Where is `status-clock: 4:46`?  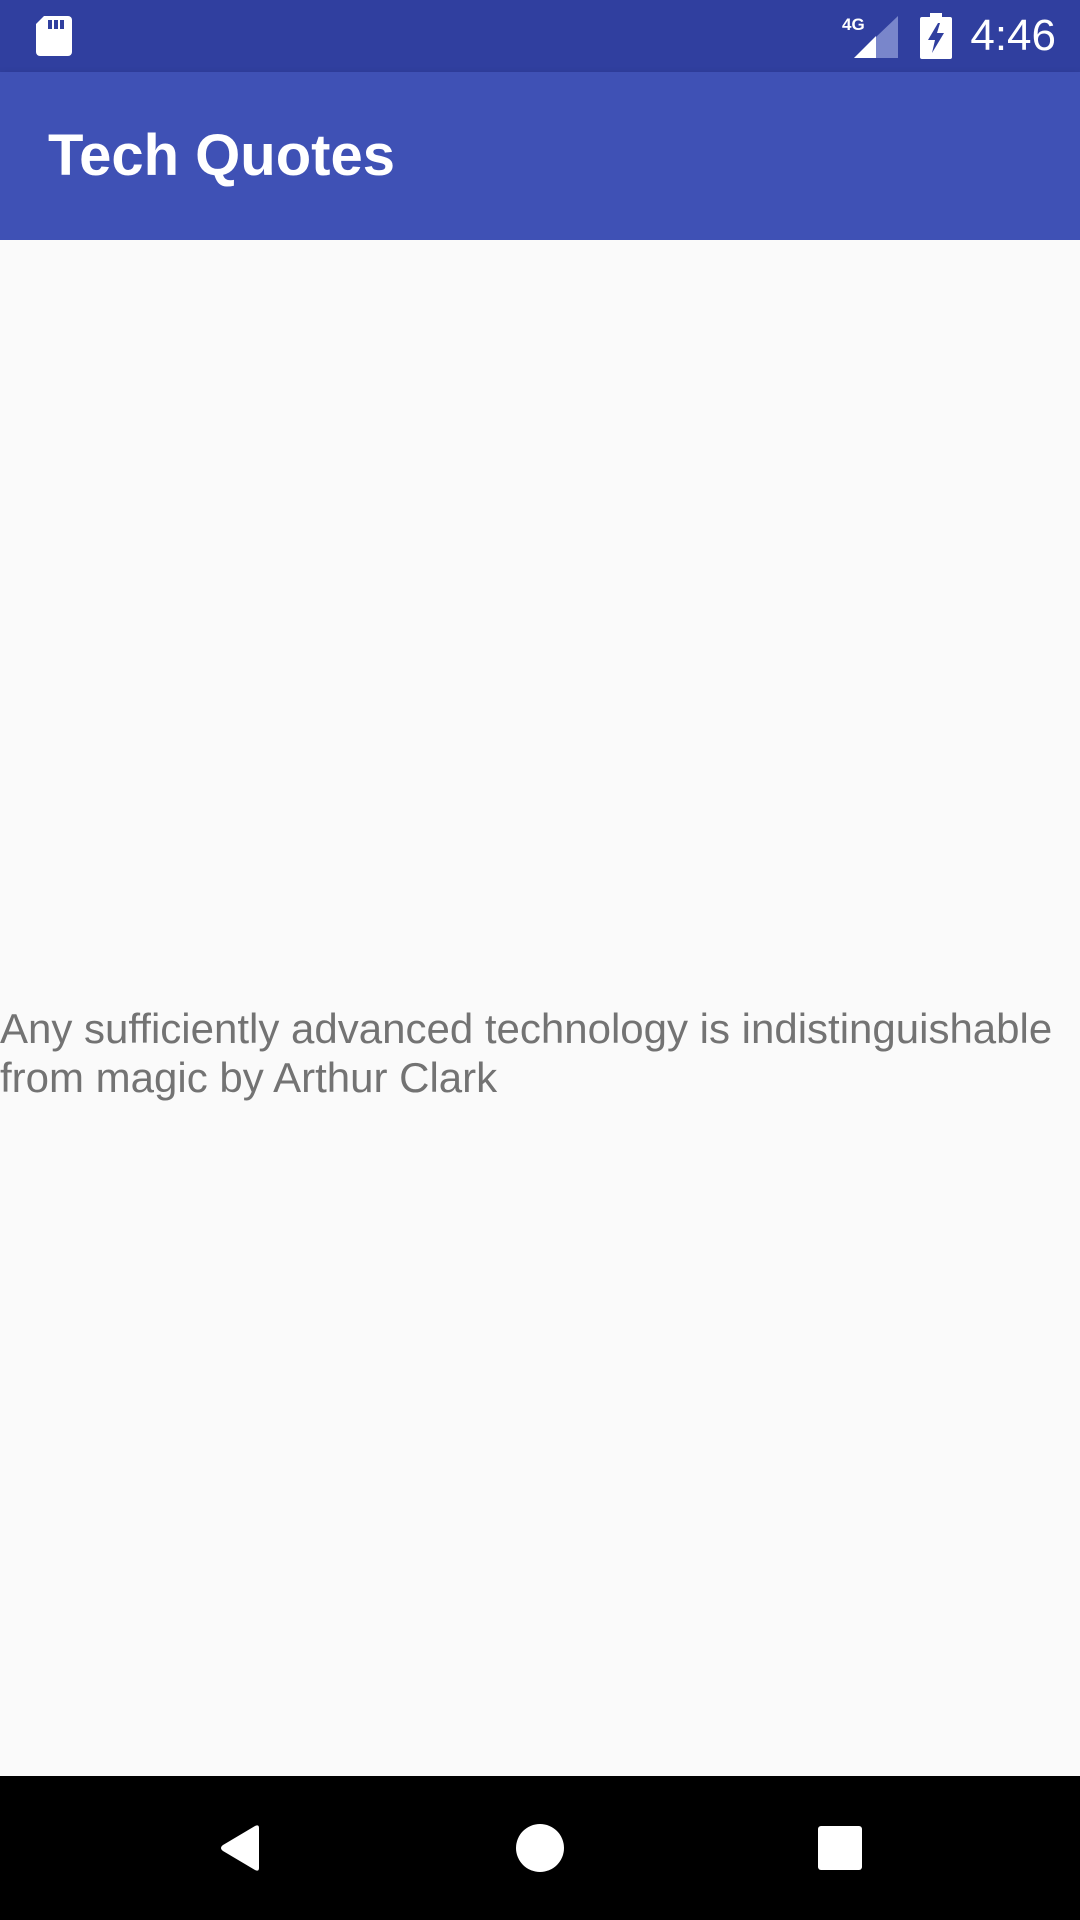
status-clock: 4:46 is located at coordinates (1013, 35).